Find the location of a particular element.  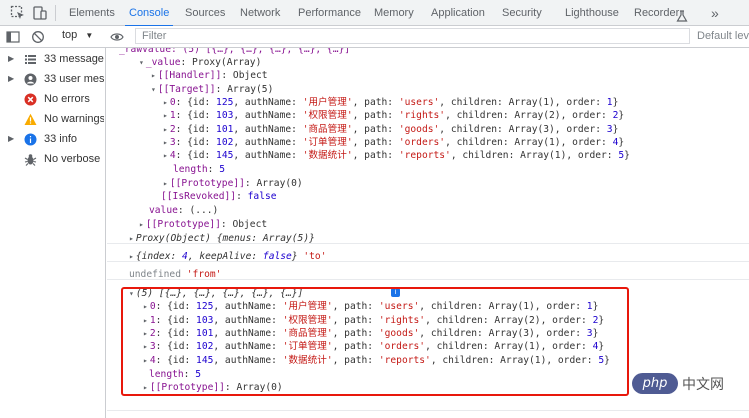

console-token: 'reports' is located at coordinates (424, 155).